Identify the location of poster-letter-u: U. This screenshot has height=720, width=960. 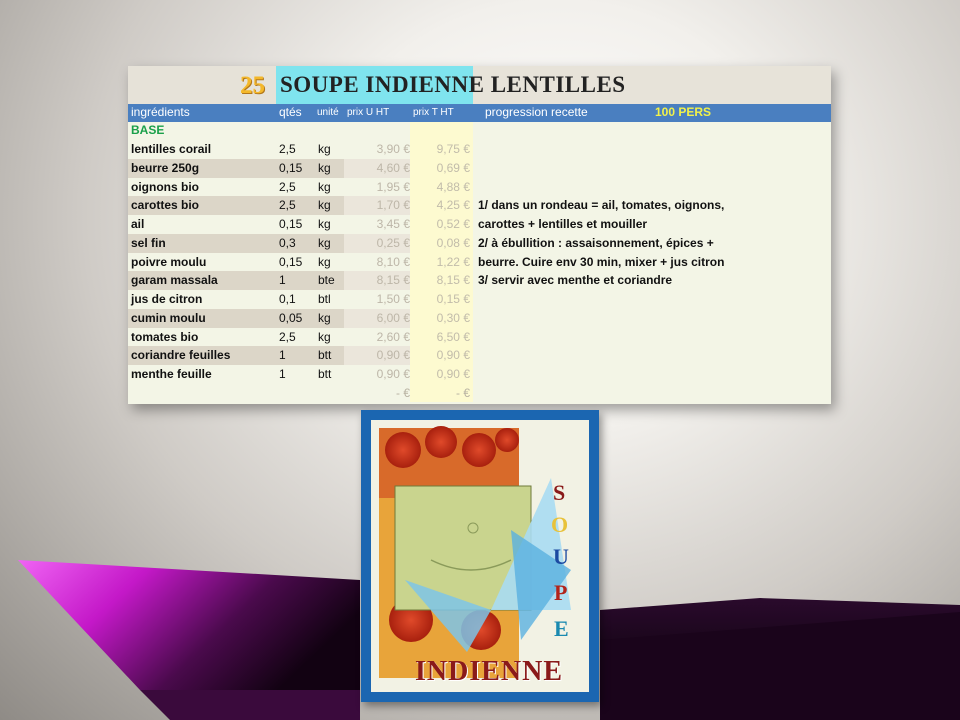
(561, 556).